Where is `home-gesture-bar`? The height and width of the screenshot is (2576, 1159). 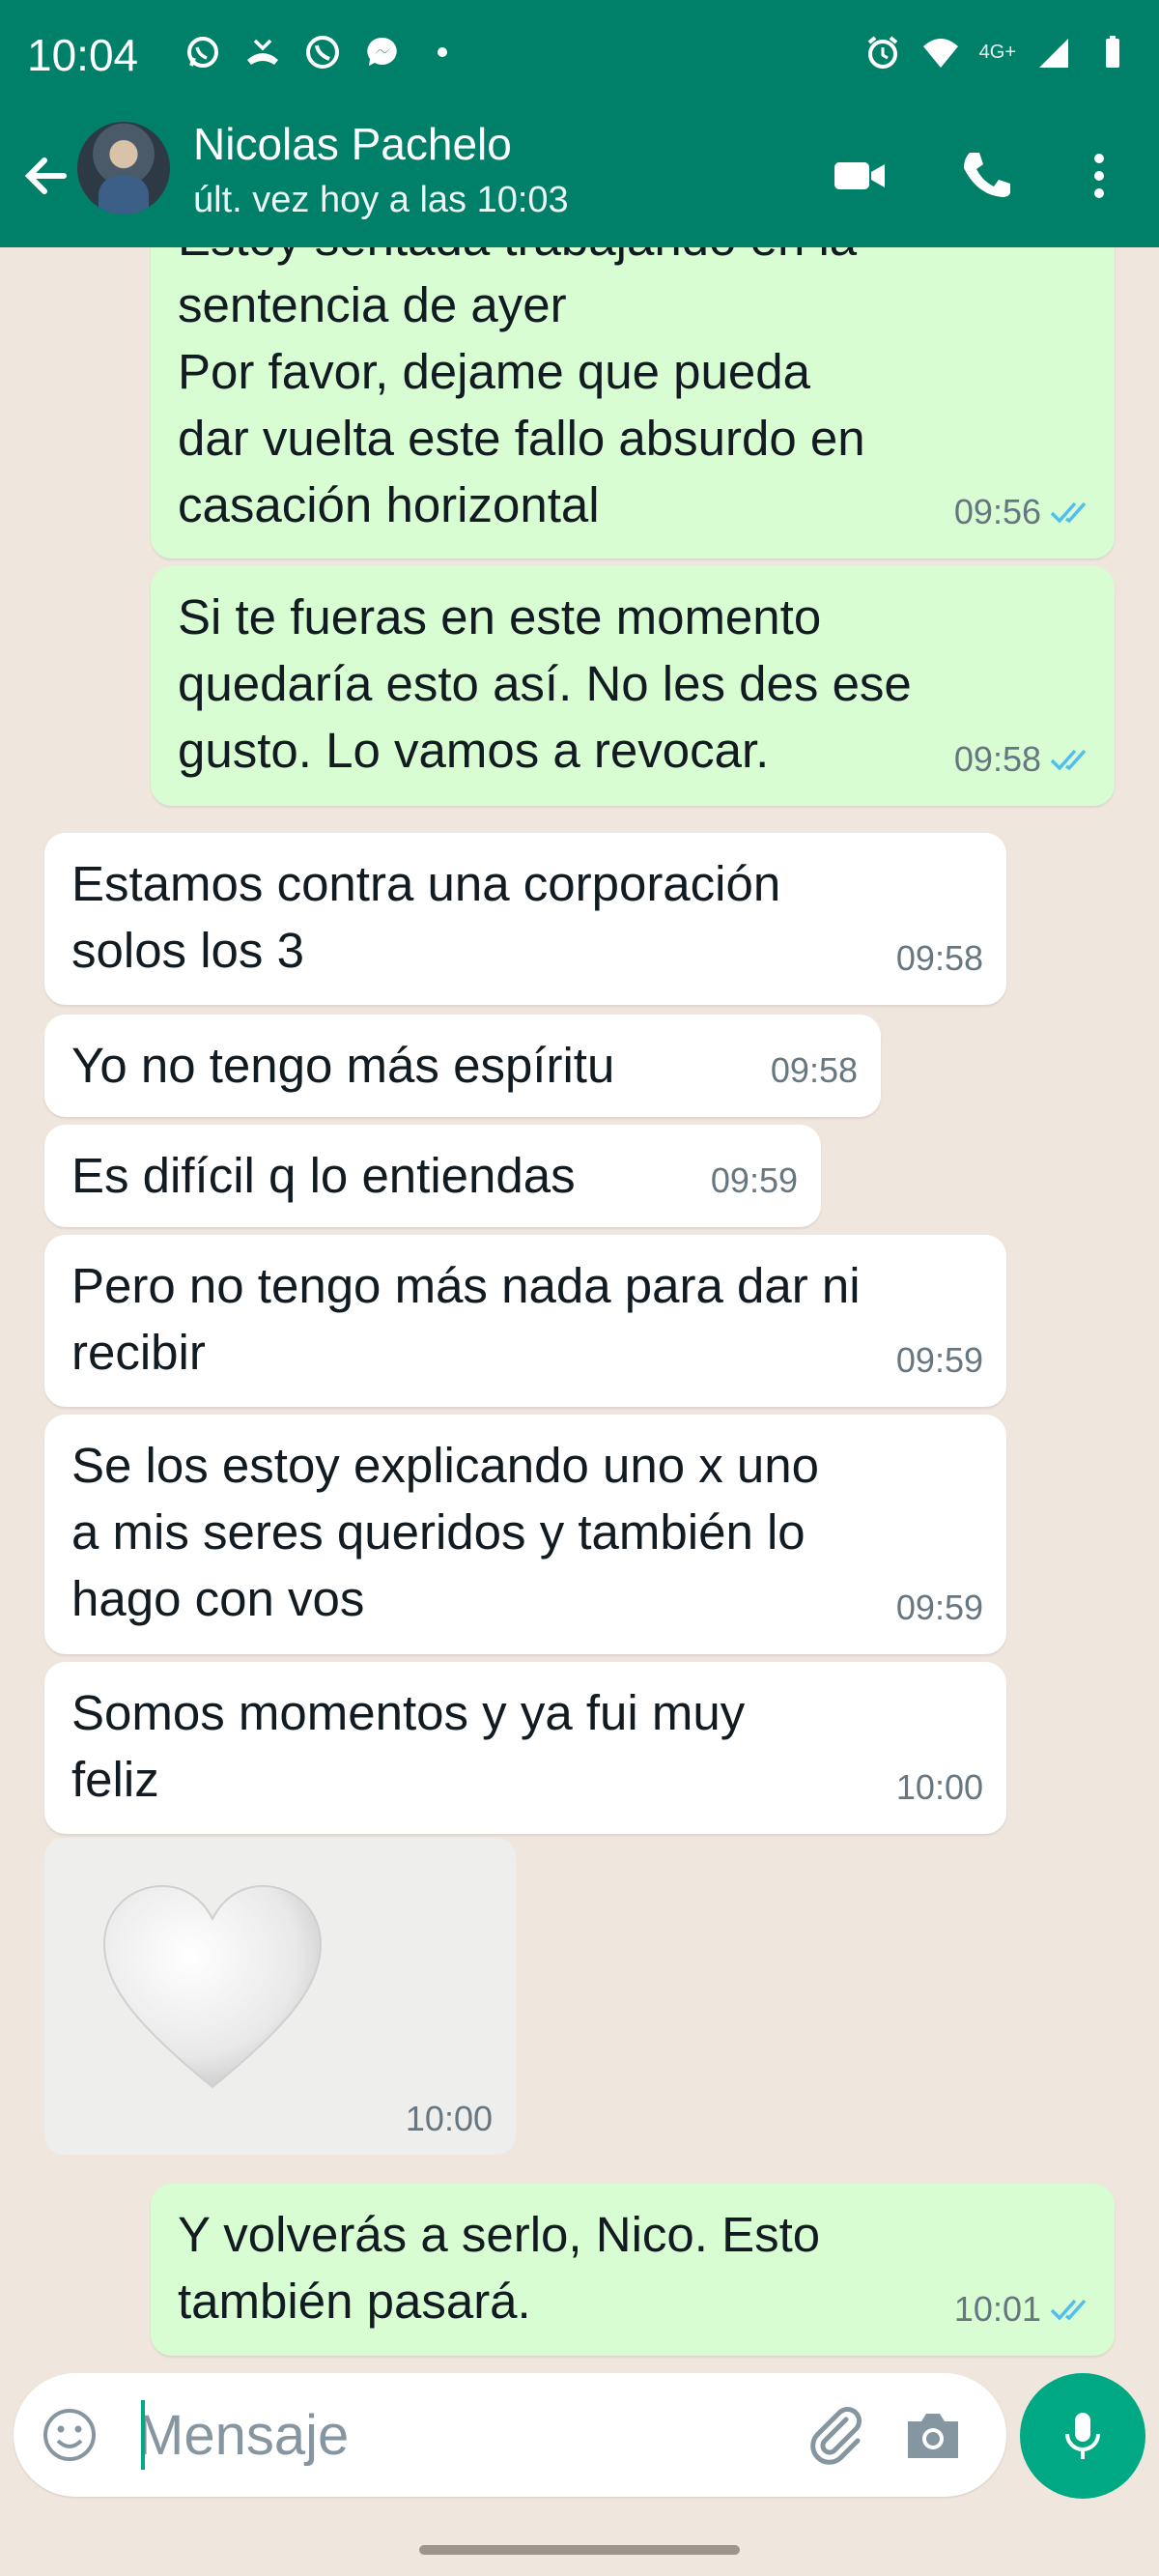 home-gesture-bar is located at coordinates (579, 2550).